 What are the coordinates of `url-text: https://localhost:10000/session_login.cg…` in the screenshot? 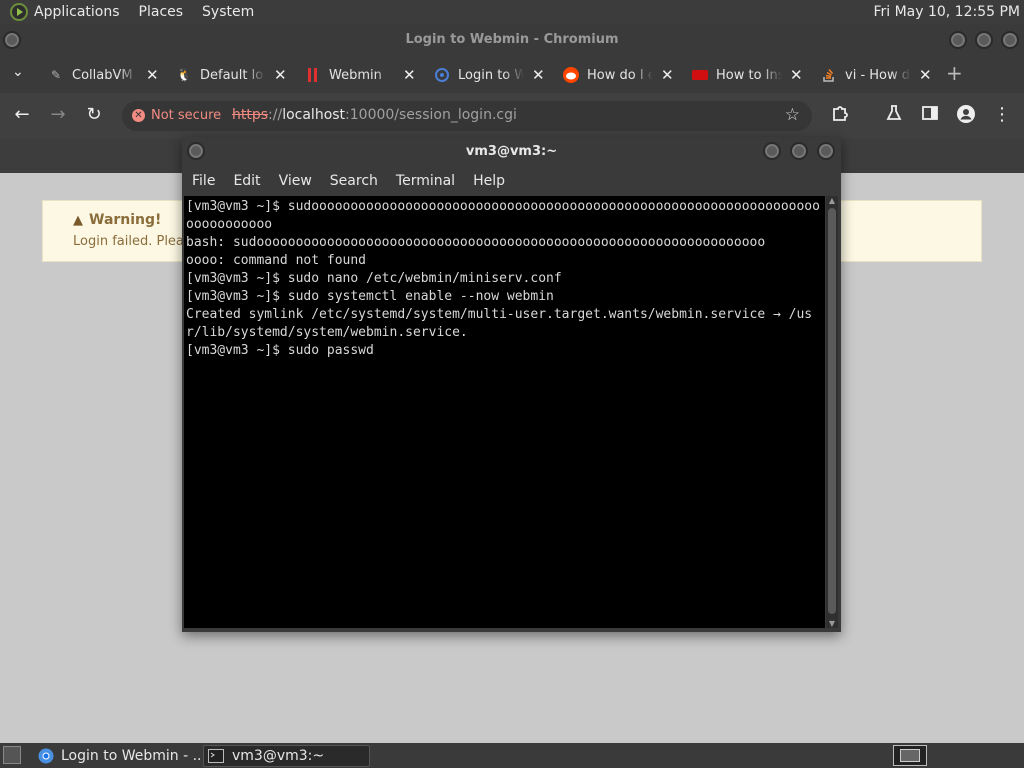 It's located at (374, 115).